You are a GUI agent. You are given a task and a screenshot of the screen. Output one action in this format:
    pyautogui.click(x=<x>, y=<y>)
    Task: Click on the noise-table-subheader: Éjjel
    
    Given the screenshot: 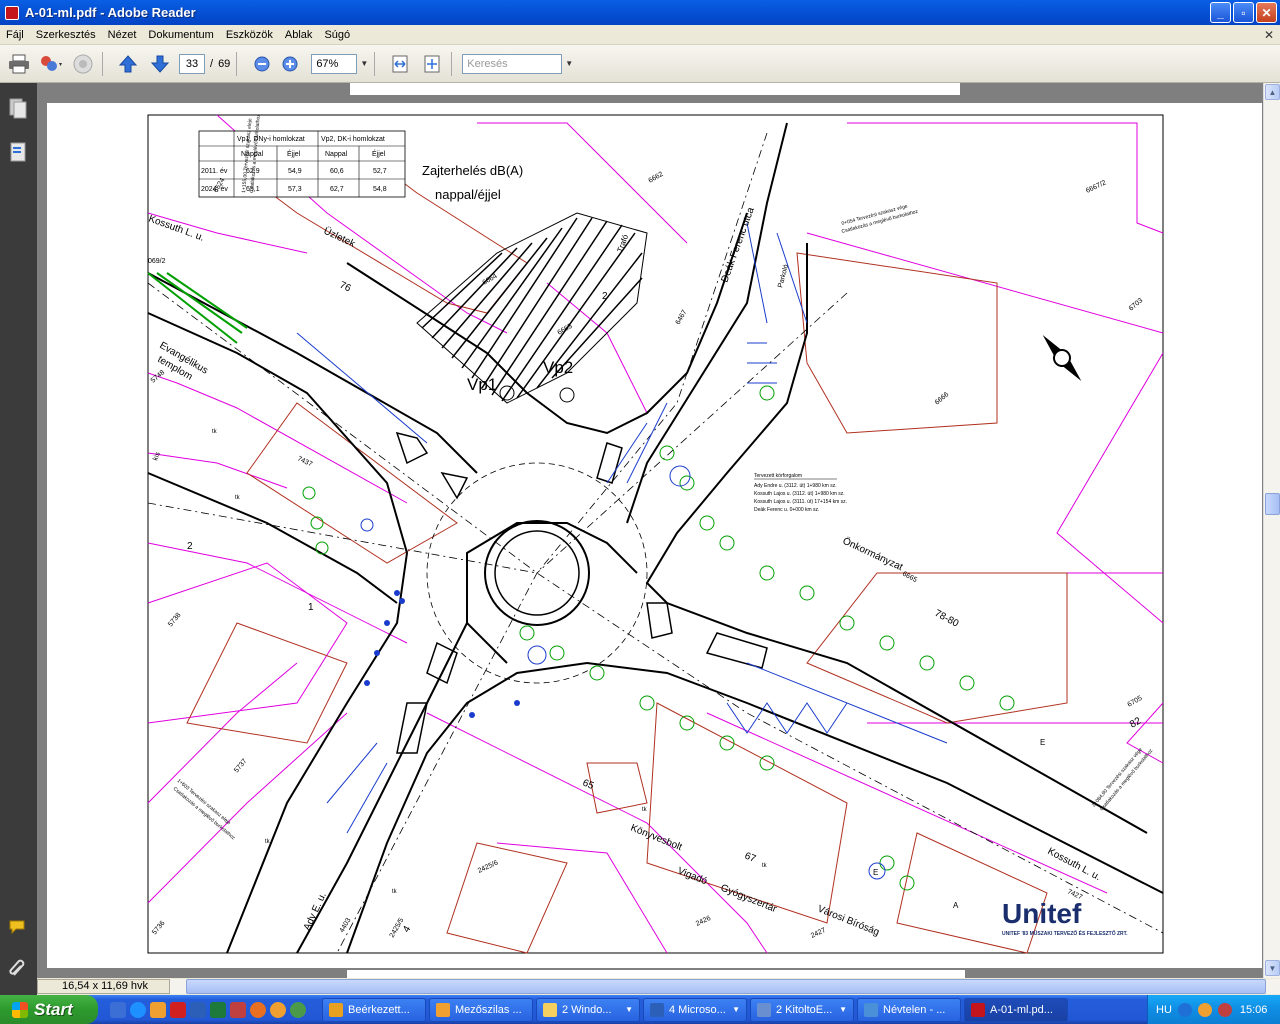 What is the action you would take?
    pyautogui.click(x=379, y=153)
    